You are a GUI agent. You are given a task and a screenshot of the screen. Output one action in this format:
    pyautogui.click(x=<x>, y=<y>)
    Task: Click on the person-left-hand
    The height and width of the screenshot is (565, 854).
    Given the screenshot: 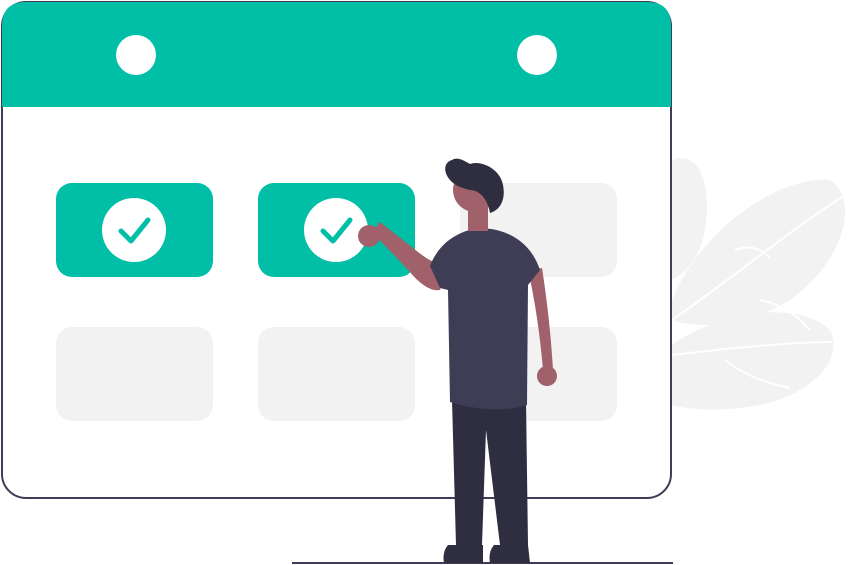 What is the action you would take?
    pyautogui.click(x=369, y=236)
    